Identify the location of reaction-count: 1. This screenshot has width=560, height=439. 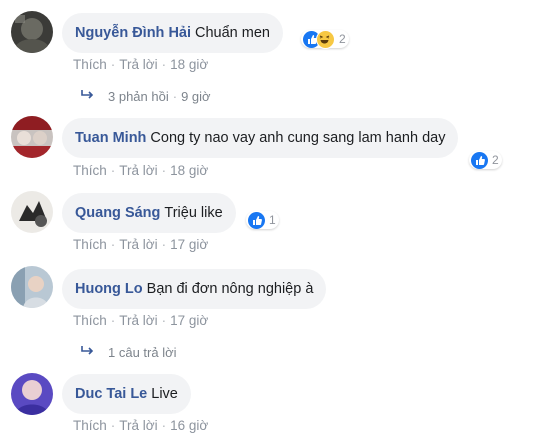
(272, 220).